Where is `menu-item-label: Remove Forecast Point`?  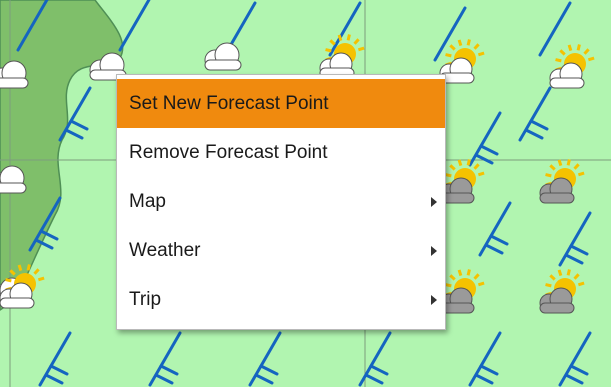
menu-item-label: Remove Forecast Point is located at coordinates (228, 152).